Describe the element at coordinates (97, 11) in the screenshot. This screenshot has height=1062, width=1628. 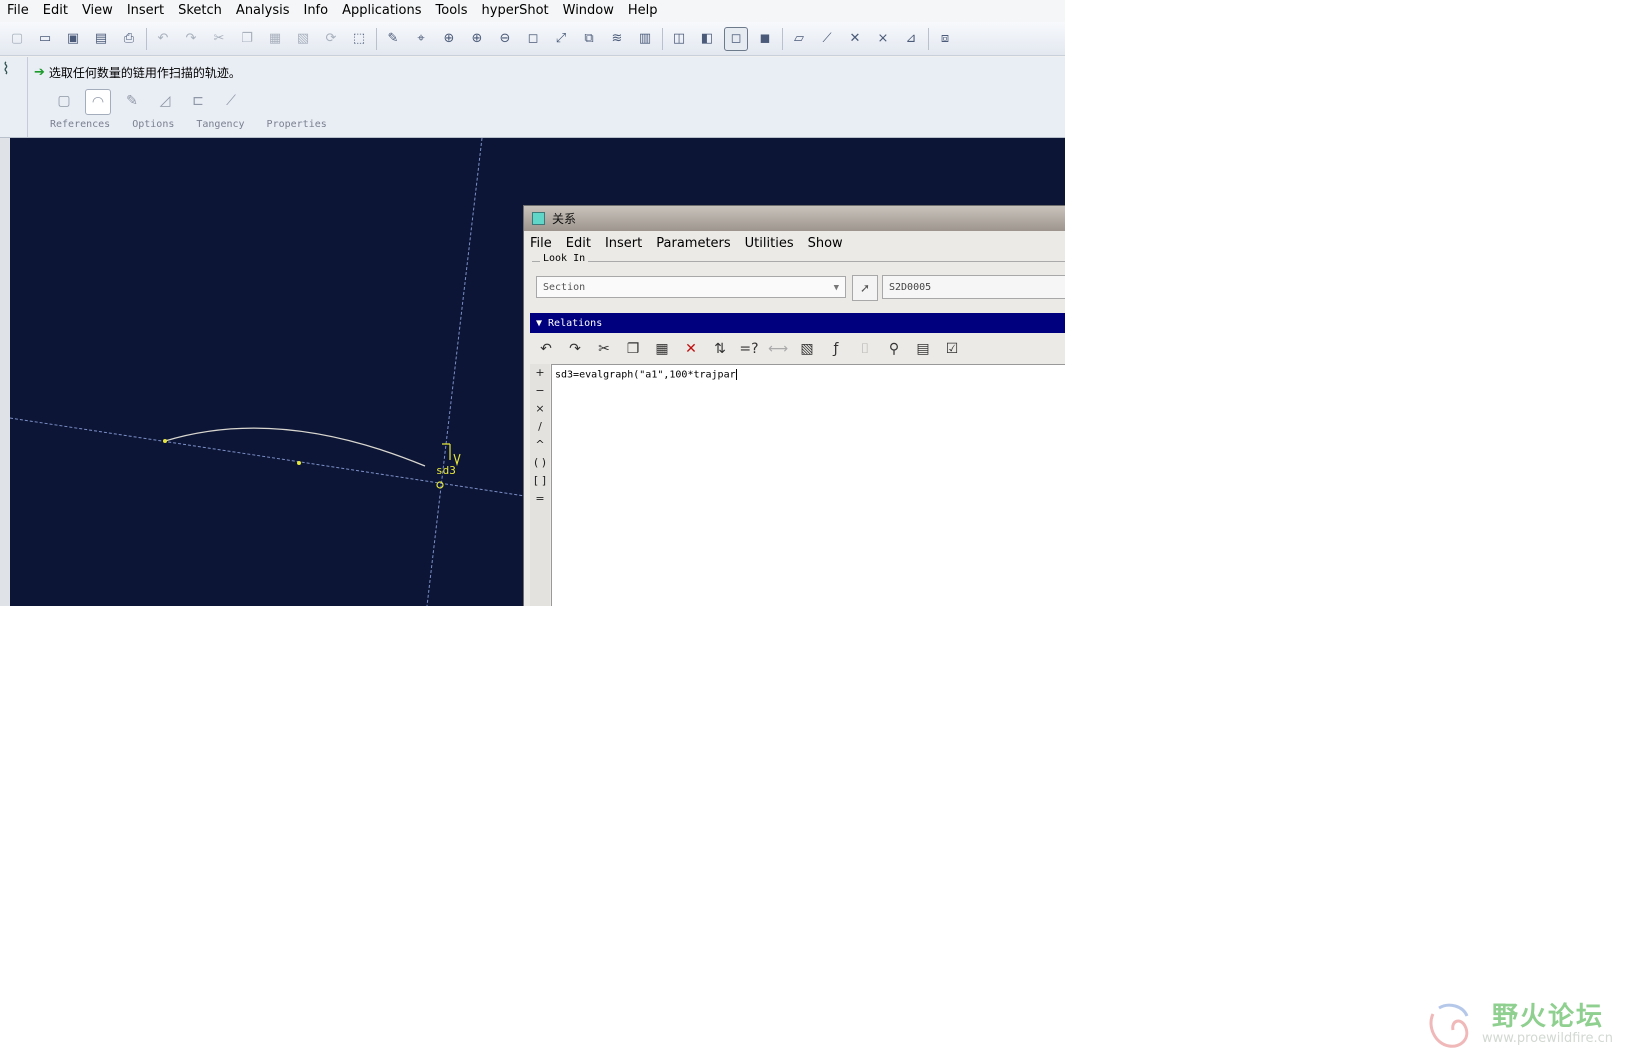
I see `menu-view: View` at that location.